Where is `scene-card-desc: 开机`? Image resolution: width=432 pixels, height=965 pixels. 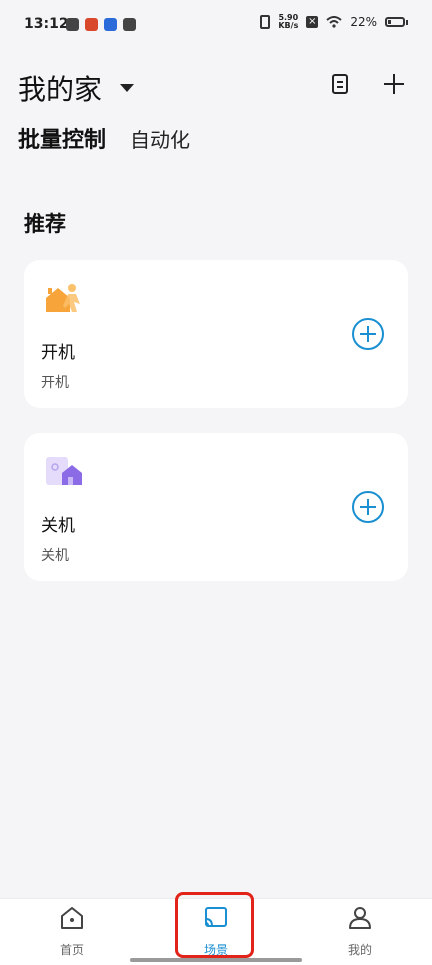
scene-card-desc: 开机 is located at coordinates (55, 383).